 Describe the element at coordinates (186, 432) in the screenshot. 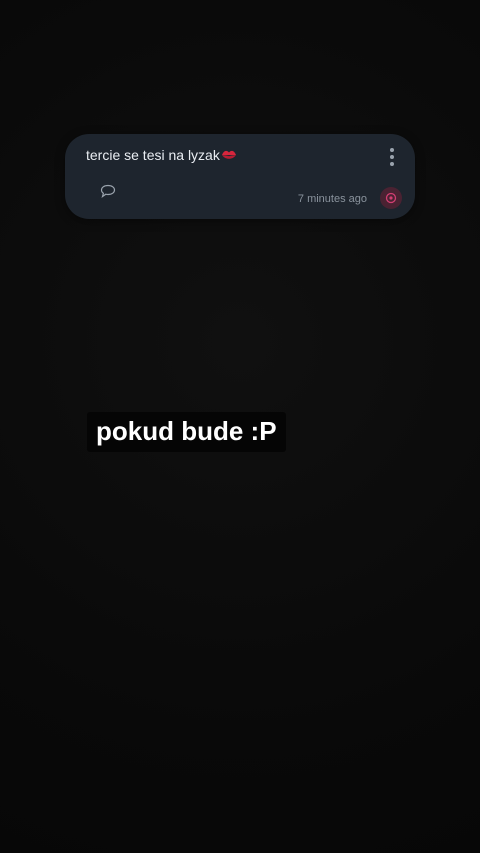

I see `caption-text: pokud bude :P` at that location.